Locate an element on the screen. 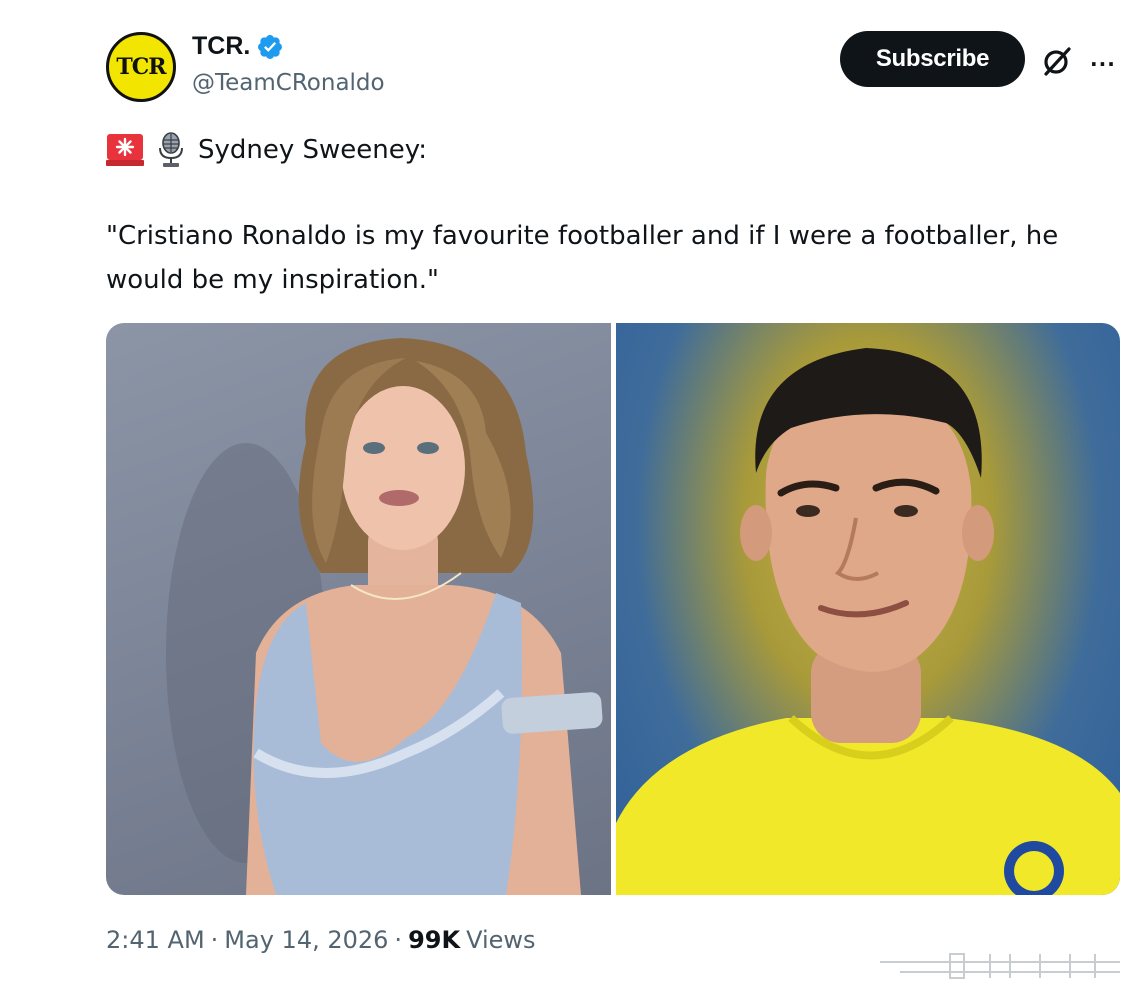  views-count: 99K is located at coordinates (434, 940).